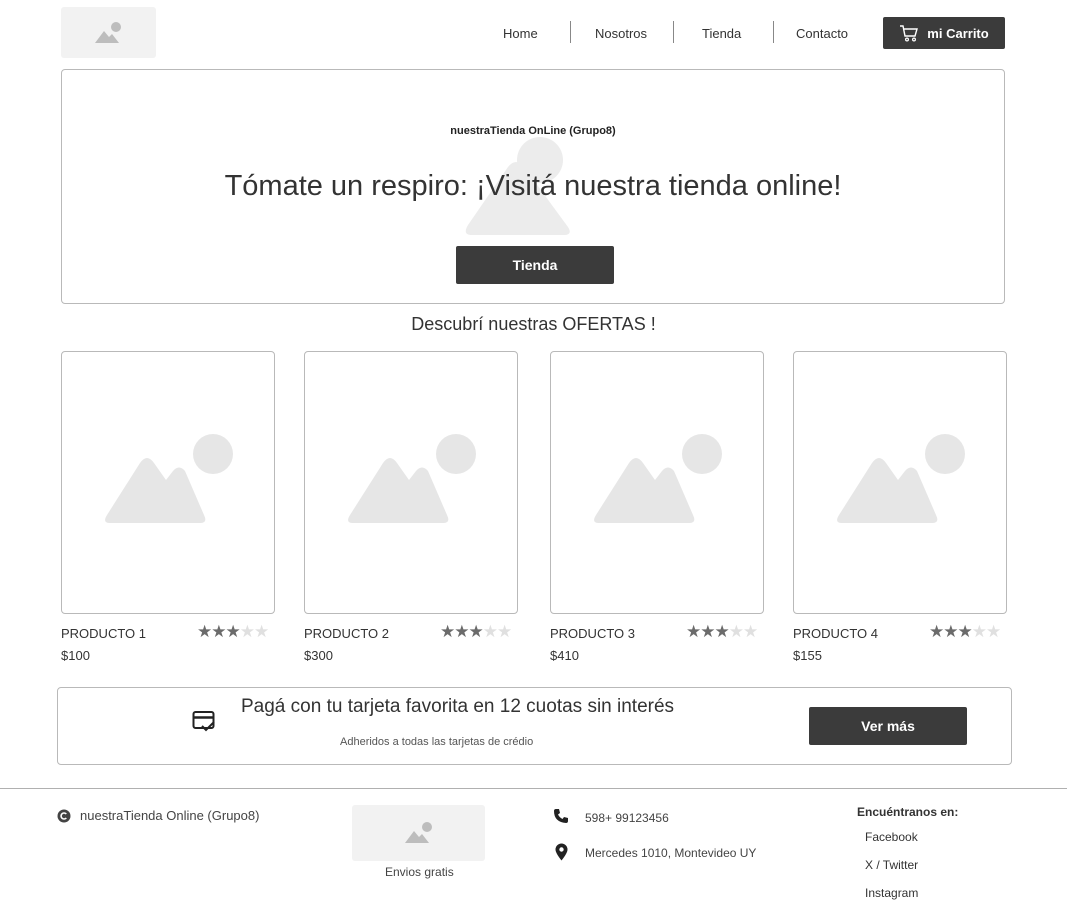 Image resolution: width=1067 pixels, height=901 pixels. Describe the element at coordinates (520, 33) in the screenshot. I see `nav-home-link: Home` at that location.